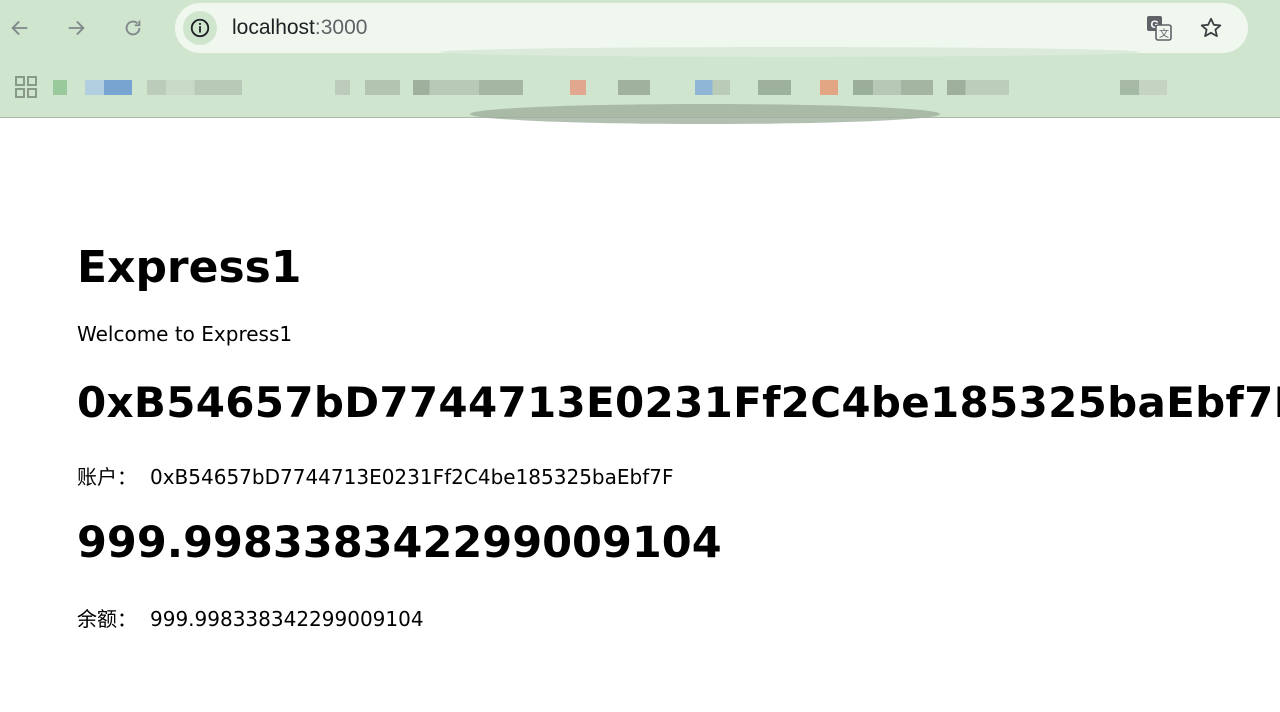 The height and width of the screenshot is (712, 1280). I want to click on translate-button: G文, so click(1159, 28).